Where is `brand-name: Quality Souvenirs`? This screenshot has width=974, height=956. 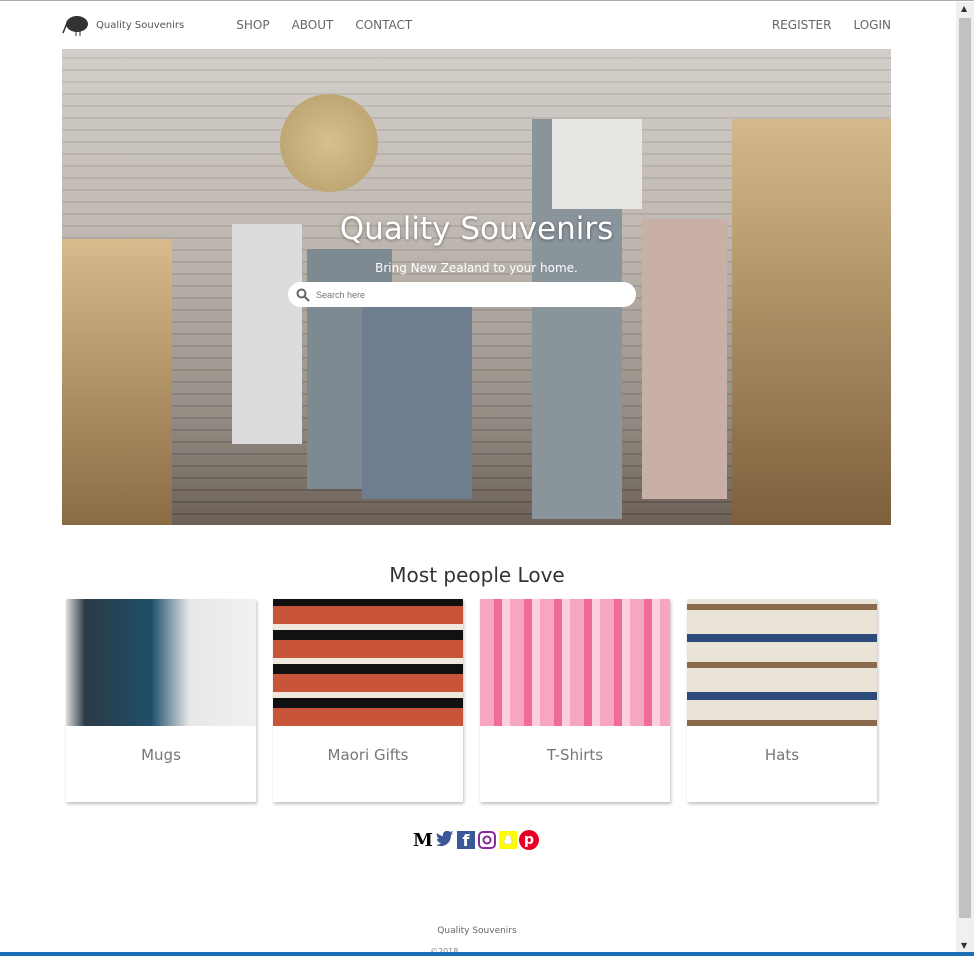
brand-name: Quality Souvenirs is located at coordinates (140, 25).